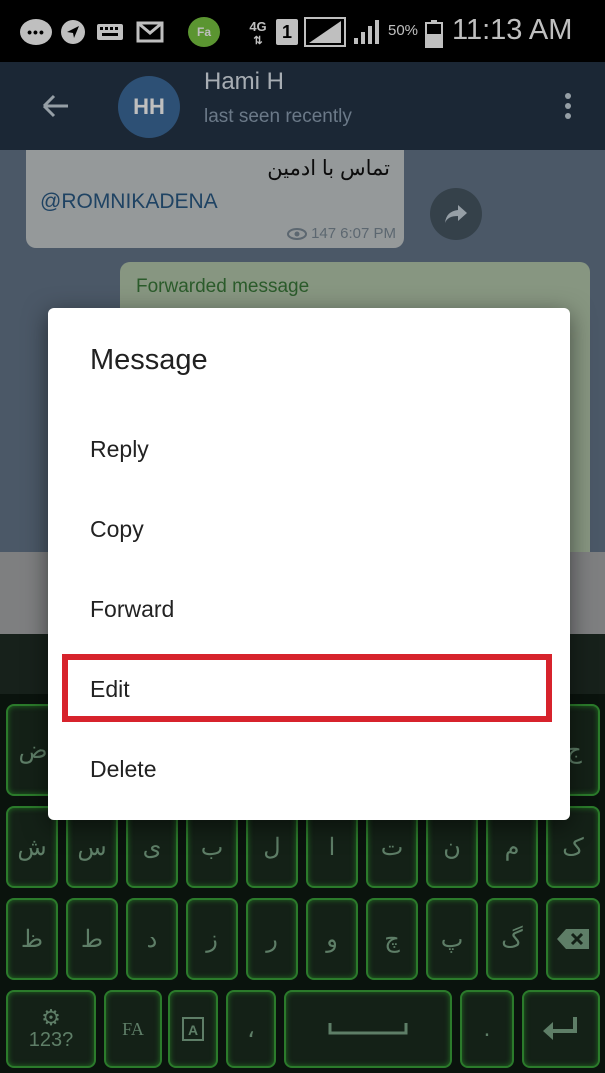 The width and height of the screenshot is (605, 1073). Describe the element at coordinates (309, 528) in the screenshot. I see `copy-option: Copy` at that location.